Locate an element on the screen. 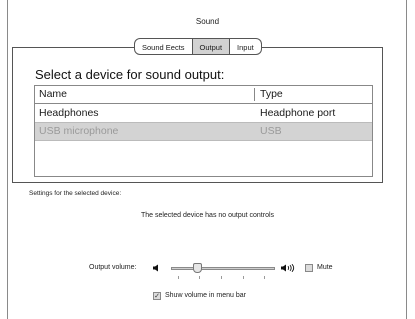 The image size is (415, 319). tab-bar: Sound Eects Output Input is located at coordinates (198, 46).